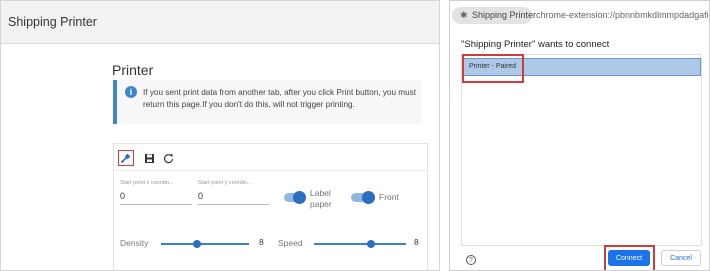  I want to click on dialog-title: "Shipping Printer" wants to connect, so click(535, 44).